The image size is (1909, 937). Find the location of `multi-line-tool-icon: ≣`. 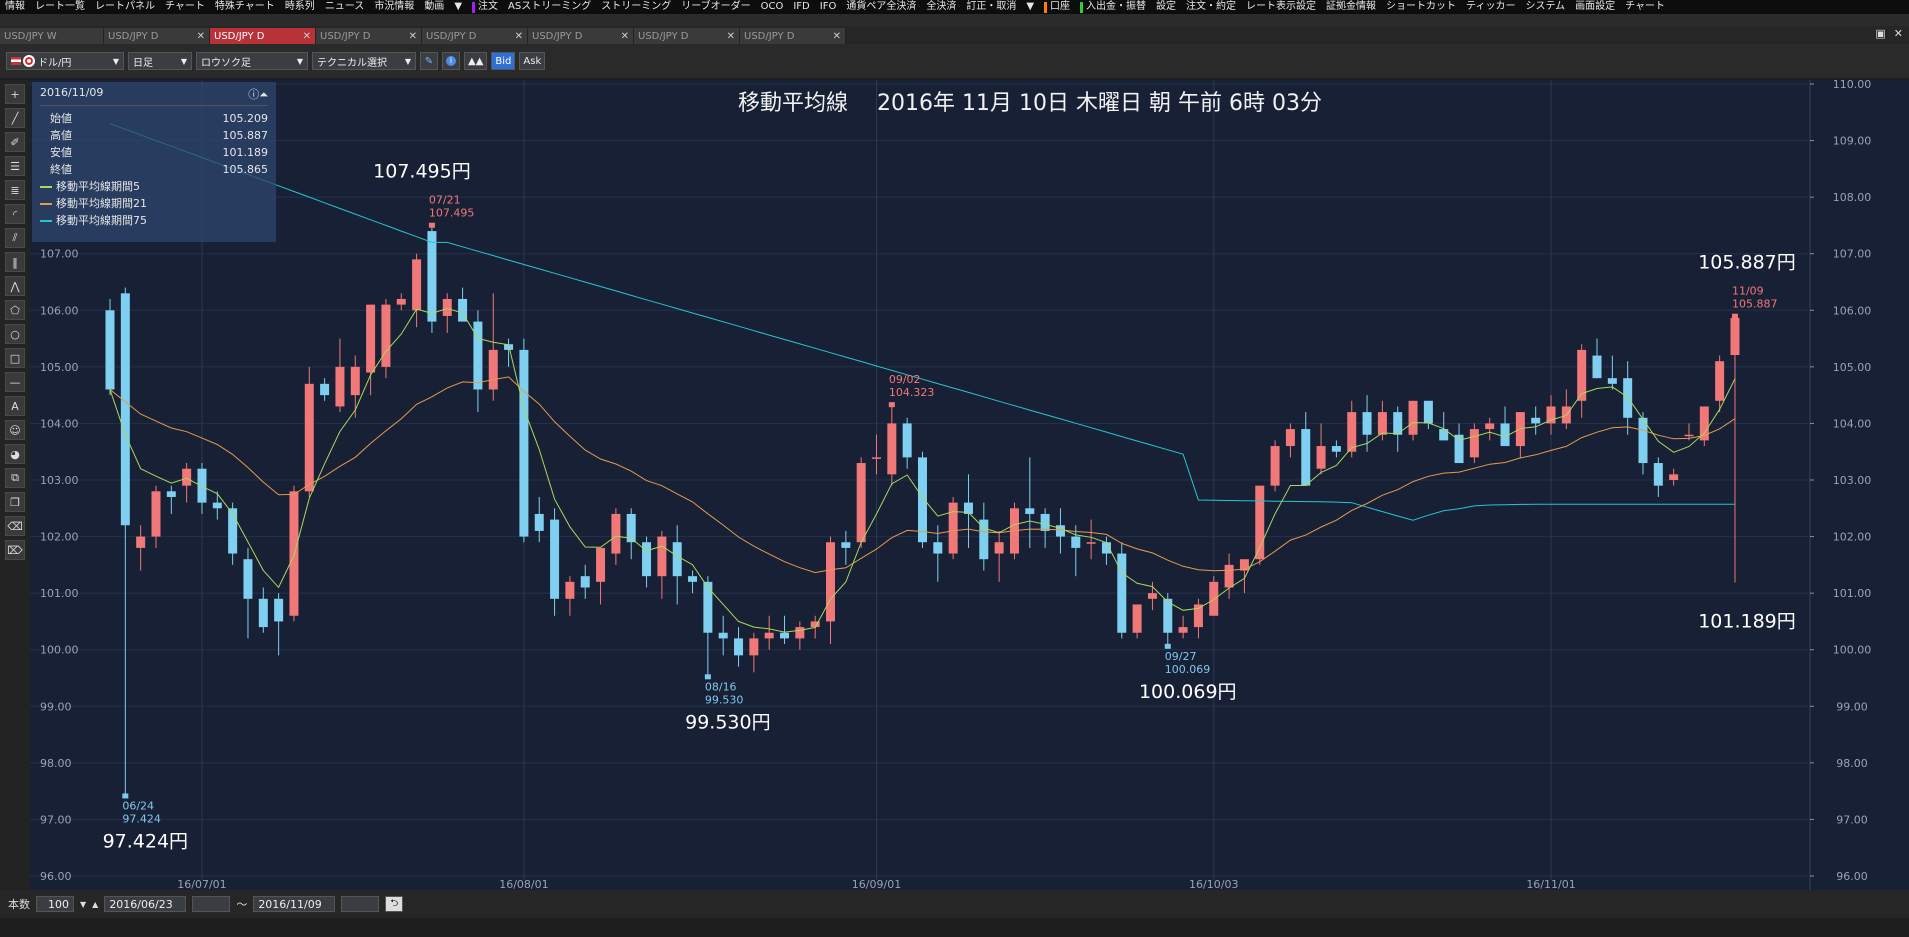

multi-line-tool-icon: ≣ is located at coordinates (15, 190).